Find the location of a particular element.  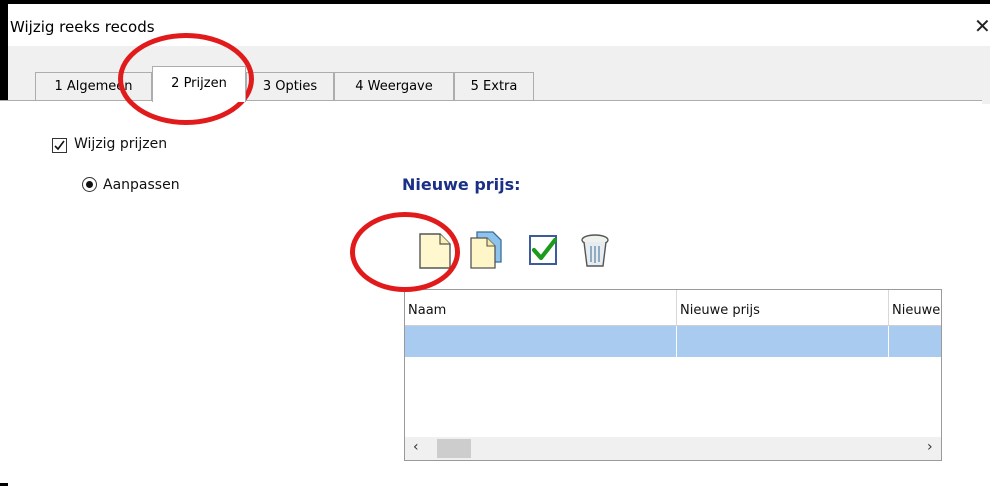

new-price-heading: Nieuwe prijs: is located at coordinates (461, 184).